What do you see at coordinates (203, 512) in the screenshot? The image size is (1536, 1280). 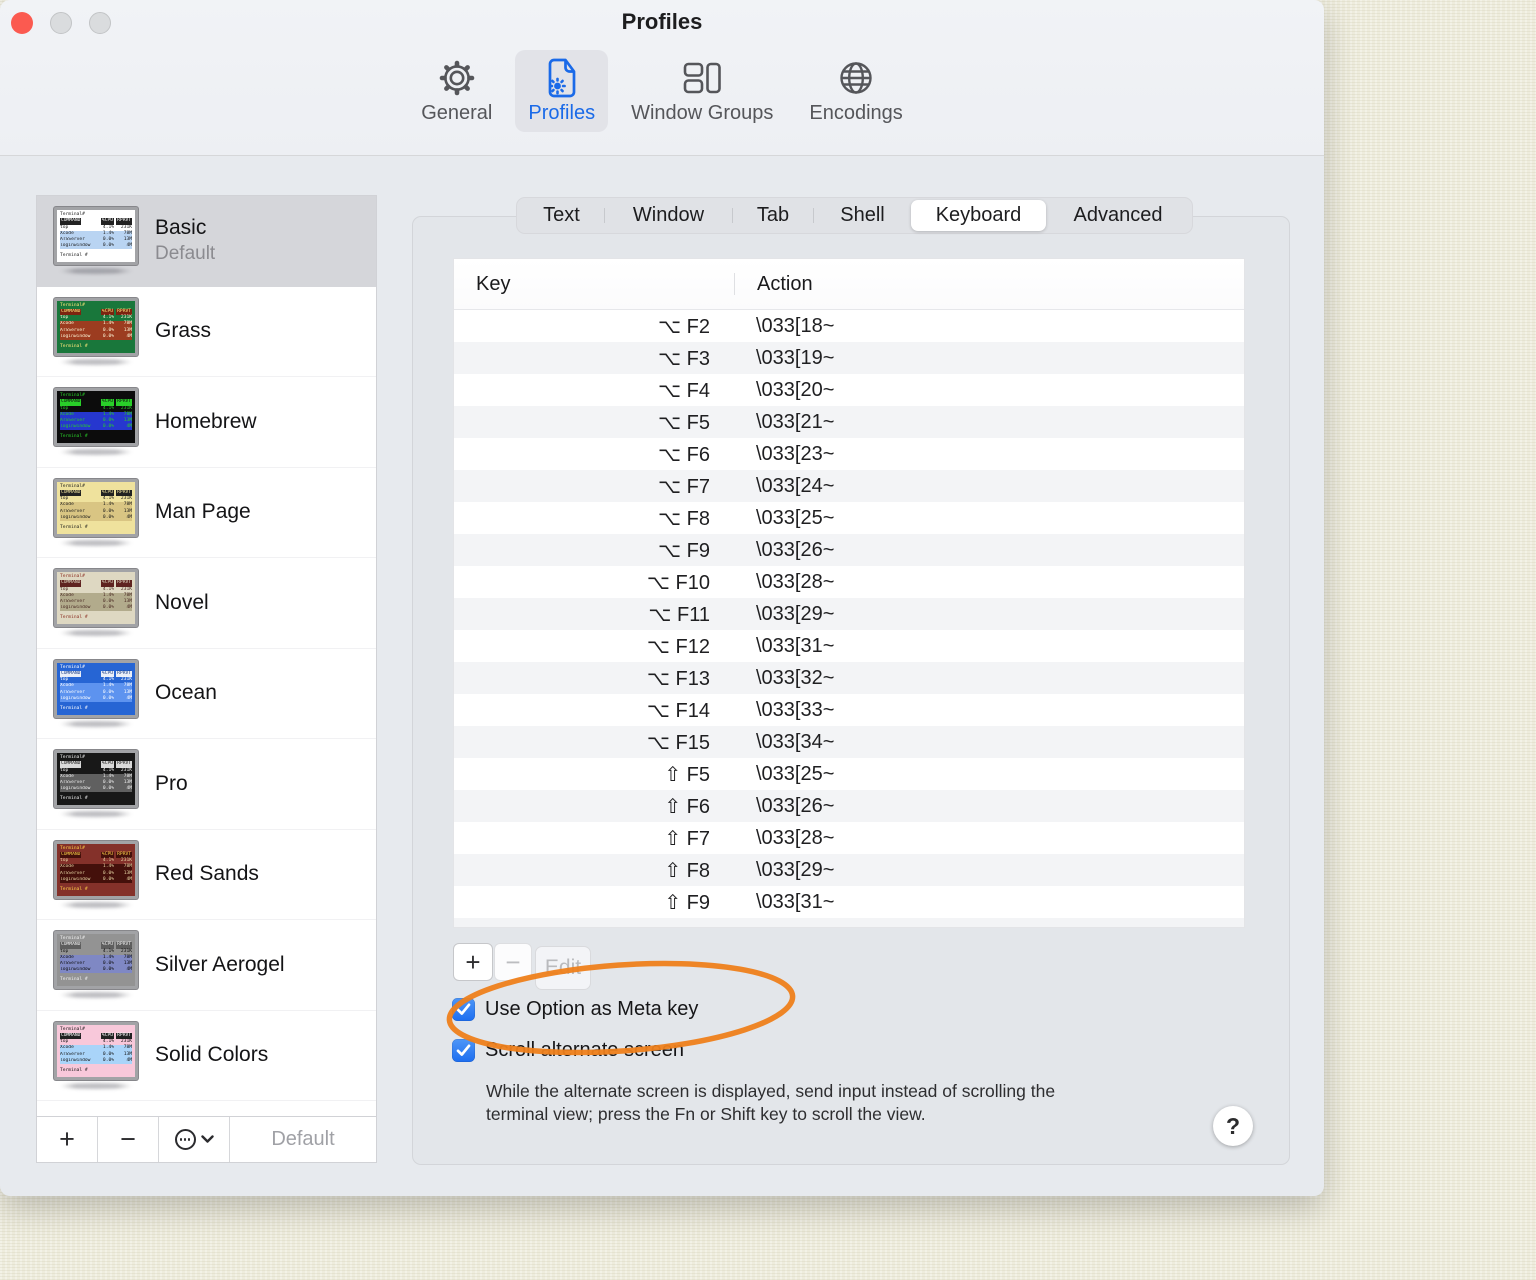 I see `profile-name: Man Page` at bounding box center [203, 512].